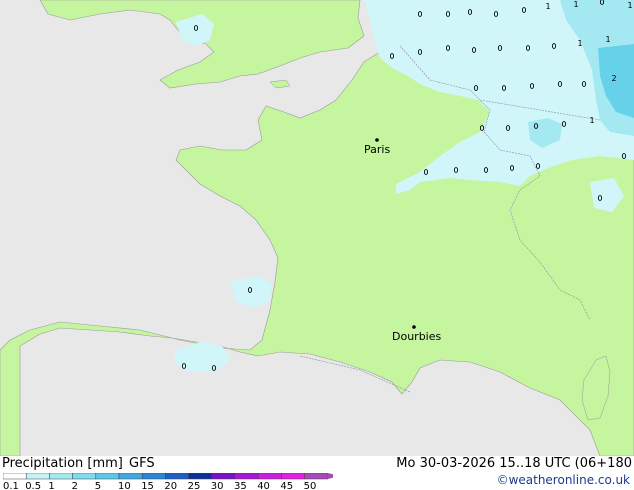  Describe the element at coordinates (142, 463) in the screenshot. I see `model-name: GFS` at that location.